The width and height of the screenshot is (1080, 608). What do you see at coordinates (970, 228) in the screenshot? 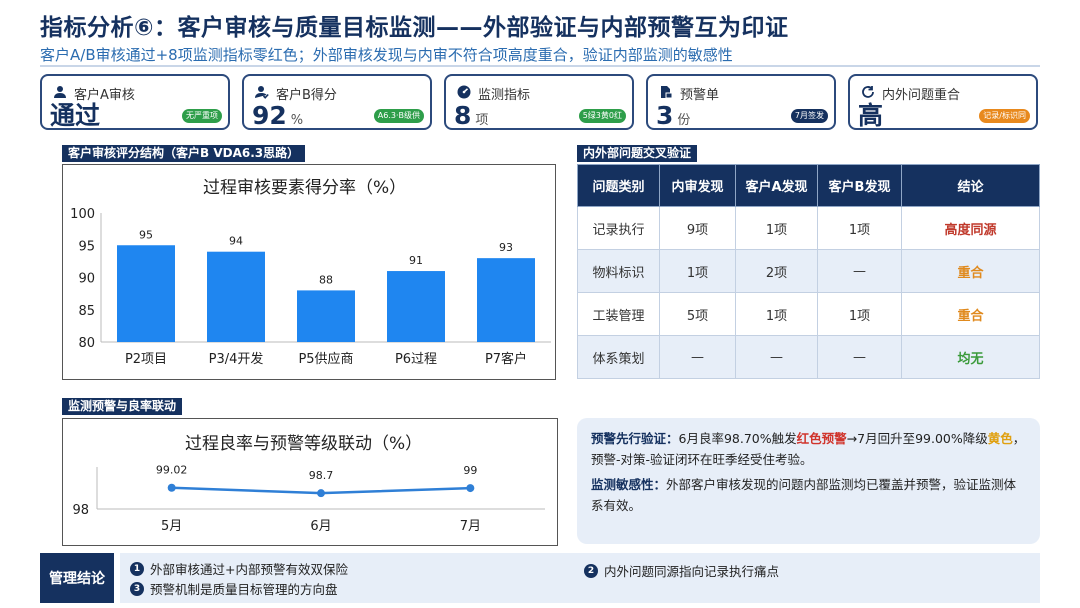
I see `conclusion-cell: 高度同源` at bounding box center [970, 228].